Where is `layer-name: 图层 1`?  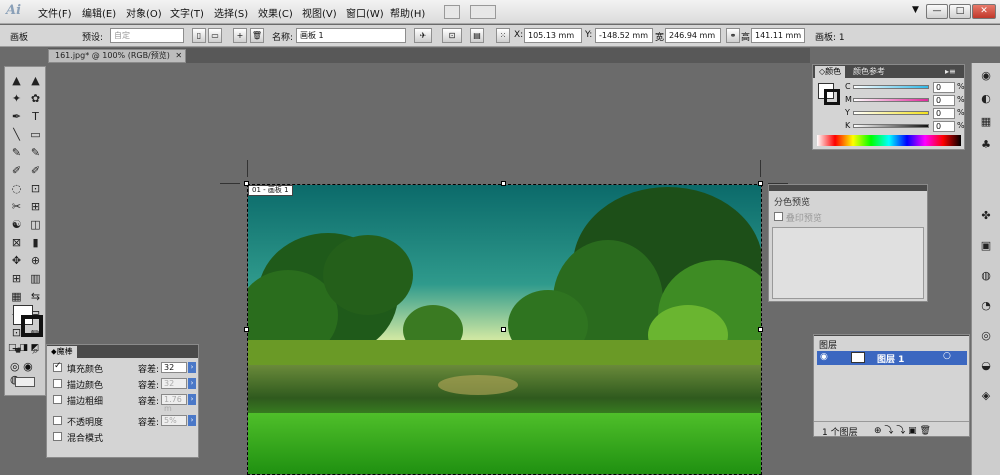
layer-name: 图层 1 is located at coordinates (890, 358).